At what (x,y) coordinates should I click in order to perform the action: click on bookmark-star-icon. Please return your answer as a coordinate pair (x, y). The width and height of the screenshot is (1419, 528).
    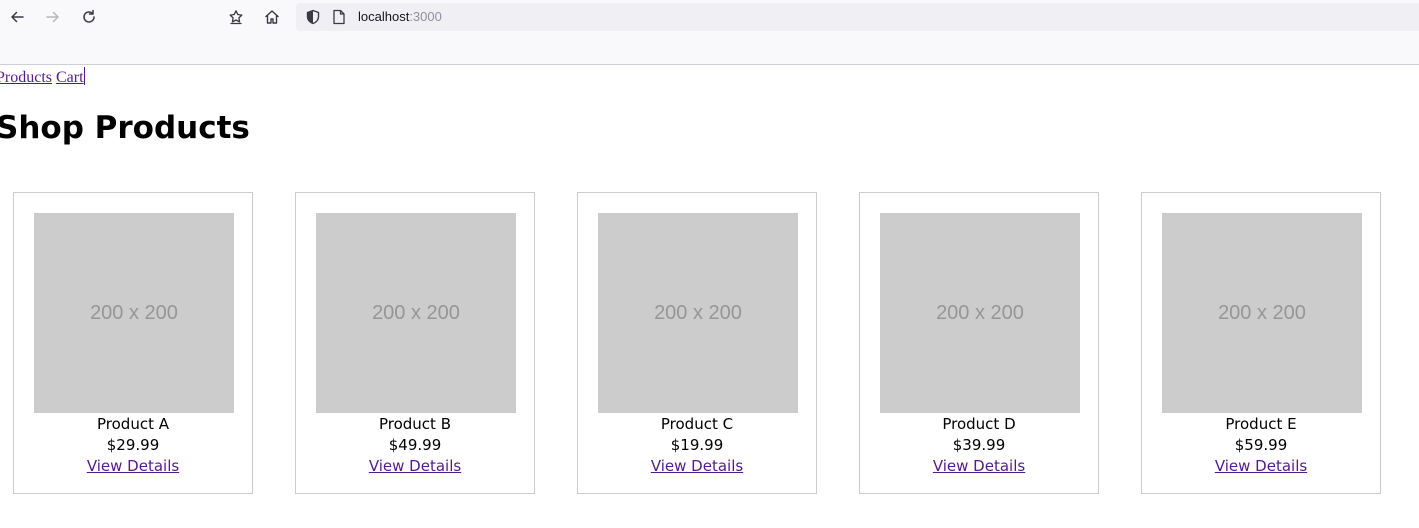
    Looking at the image, I should click on (236, 17).